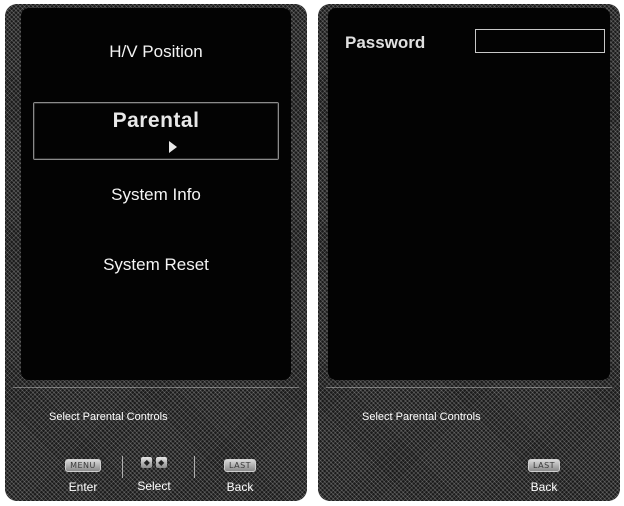  What do you see at coordinates (161, 462) in the screenshot?
I see `up-down-arrows-icon: ◆` at bounding box center [161, 462].